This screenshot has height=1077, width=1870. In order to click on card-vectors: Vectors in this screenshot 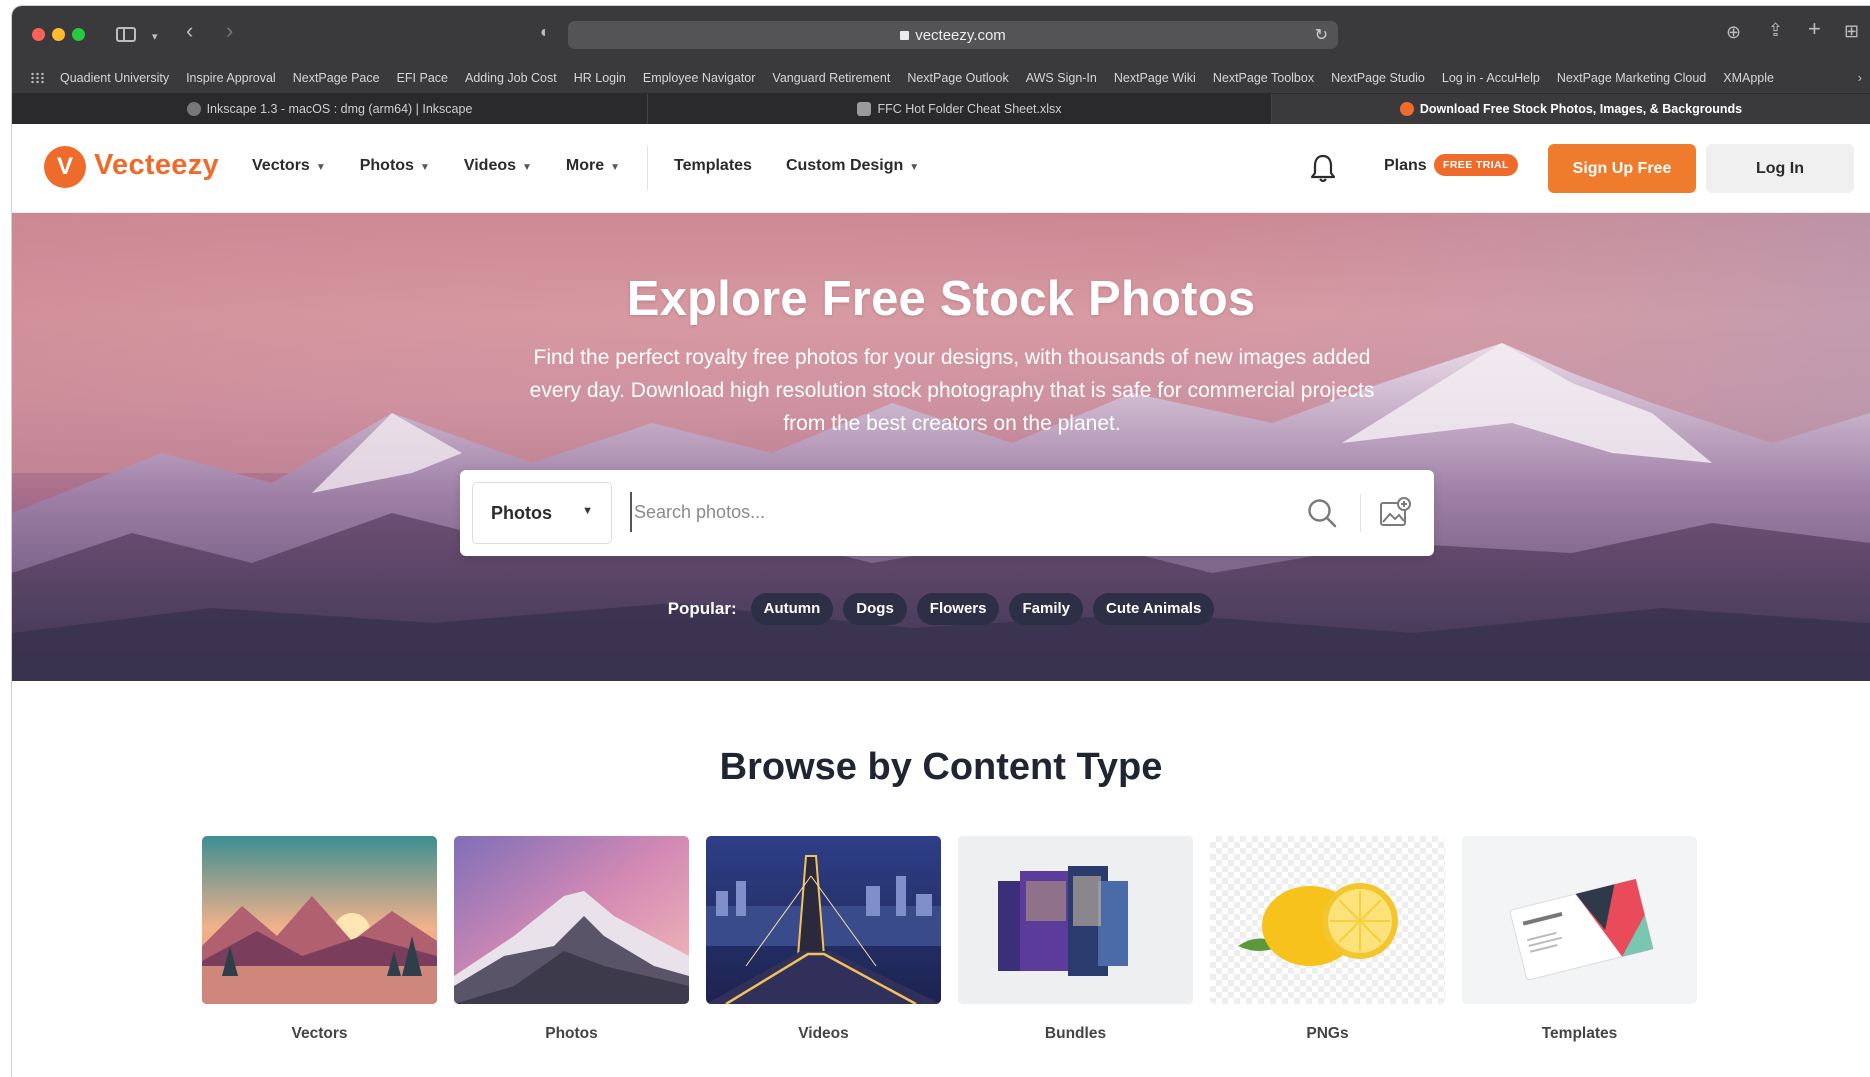, I will do `click(319, 939)`.